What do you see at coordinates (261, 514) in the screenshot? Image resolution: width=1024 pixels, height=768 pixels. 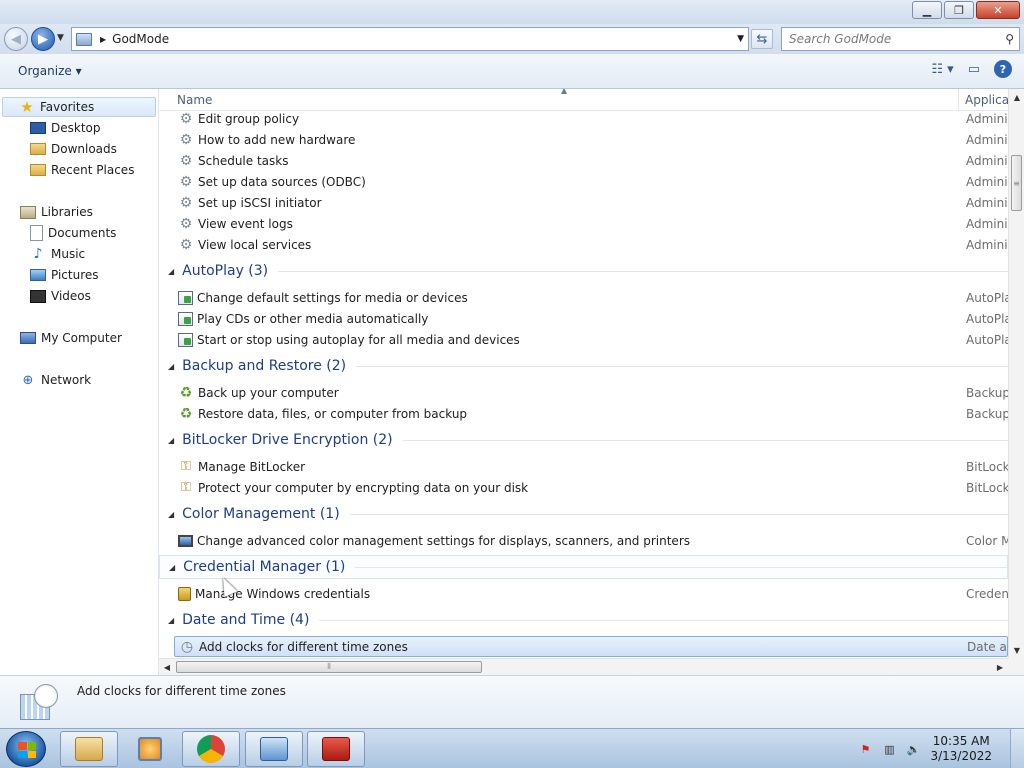 I see `group-title: Color Management (1)` at bounding box center [261, 514].